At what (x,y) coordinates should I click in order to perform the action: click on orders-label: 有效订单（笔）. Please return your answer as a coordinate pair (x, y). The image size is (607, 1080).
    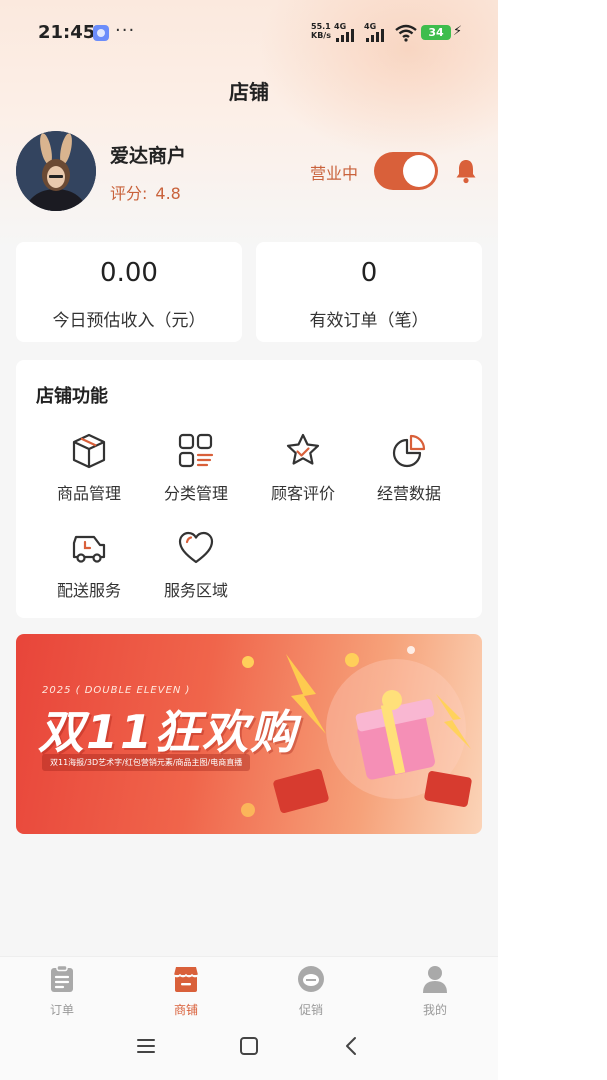
    Looking at the image, I should click on (369, 321).